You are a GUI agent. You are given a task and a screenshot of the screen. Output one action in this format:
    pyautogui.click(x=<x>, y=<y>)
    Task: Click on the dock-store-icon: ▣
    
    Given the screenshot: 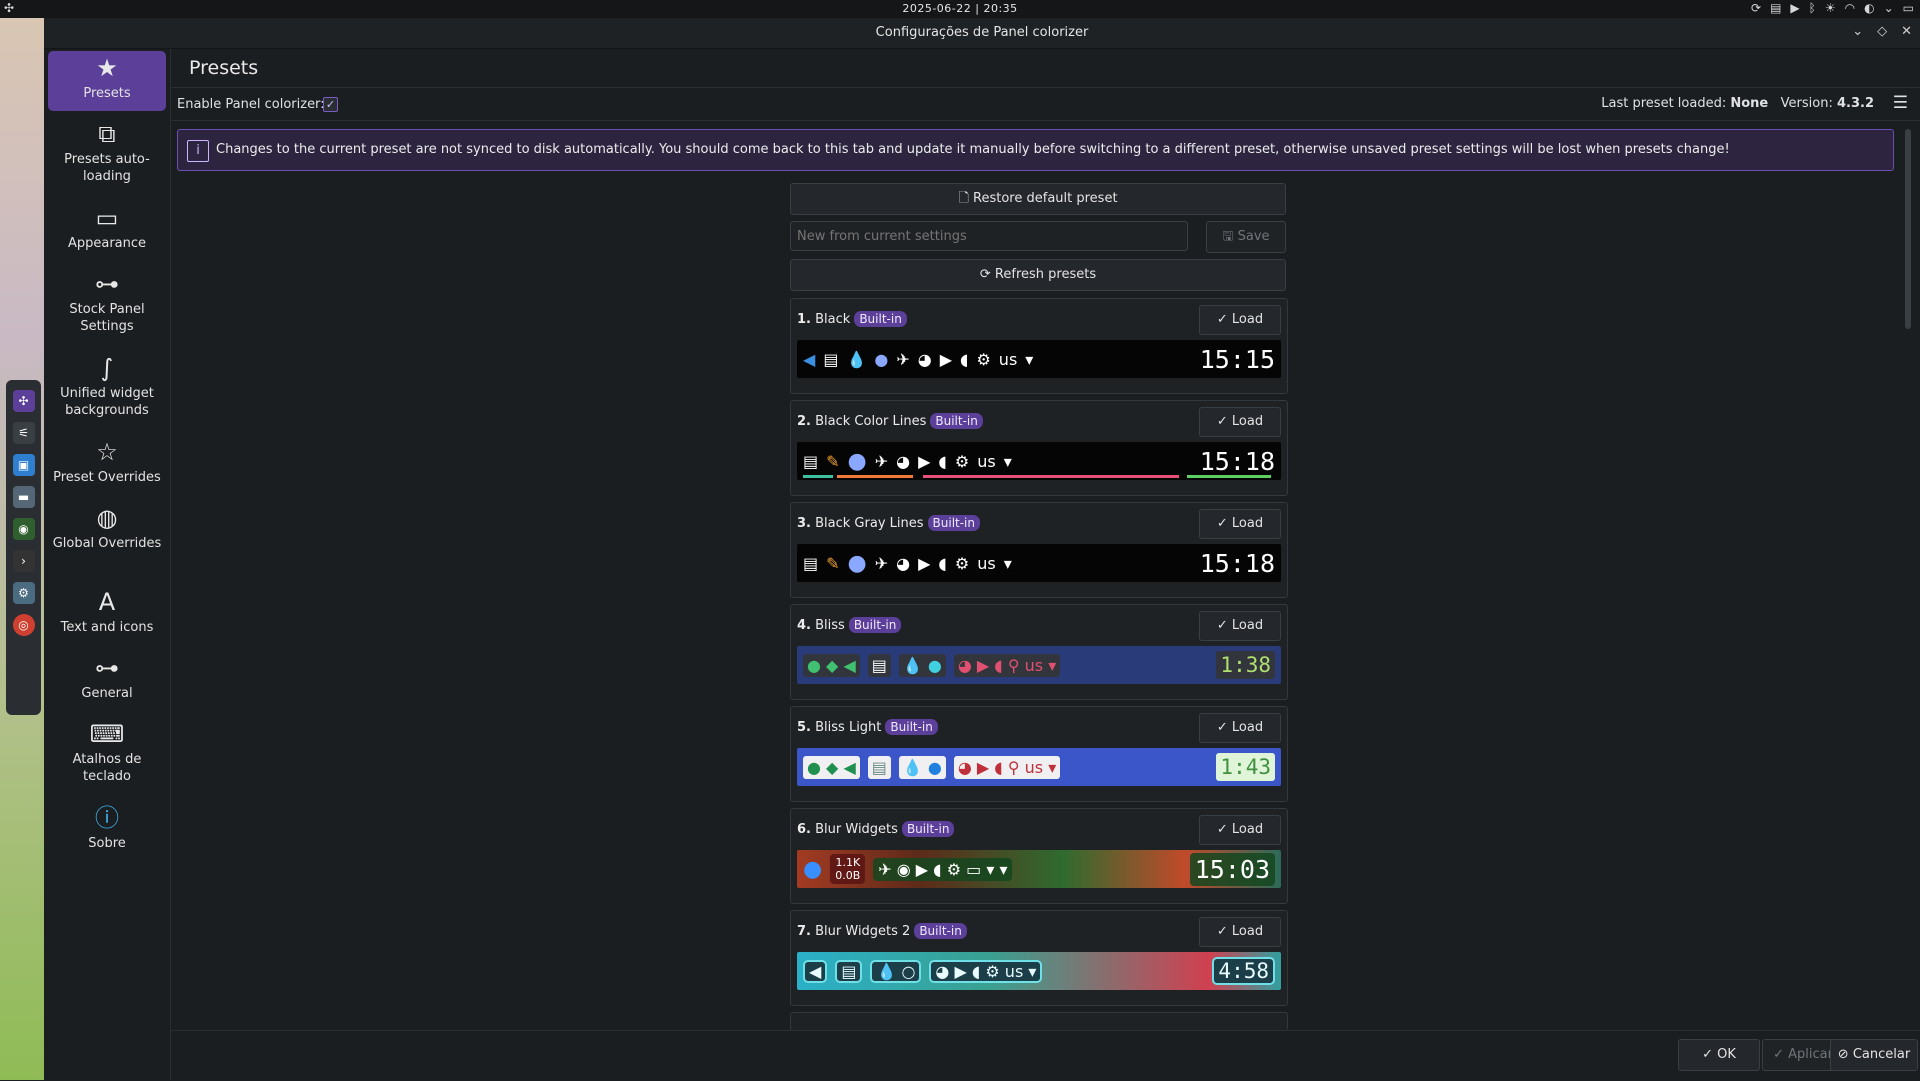 What is the action you would take?
    pyautogui.click(x=23, y=465)
    